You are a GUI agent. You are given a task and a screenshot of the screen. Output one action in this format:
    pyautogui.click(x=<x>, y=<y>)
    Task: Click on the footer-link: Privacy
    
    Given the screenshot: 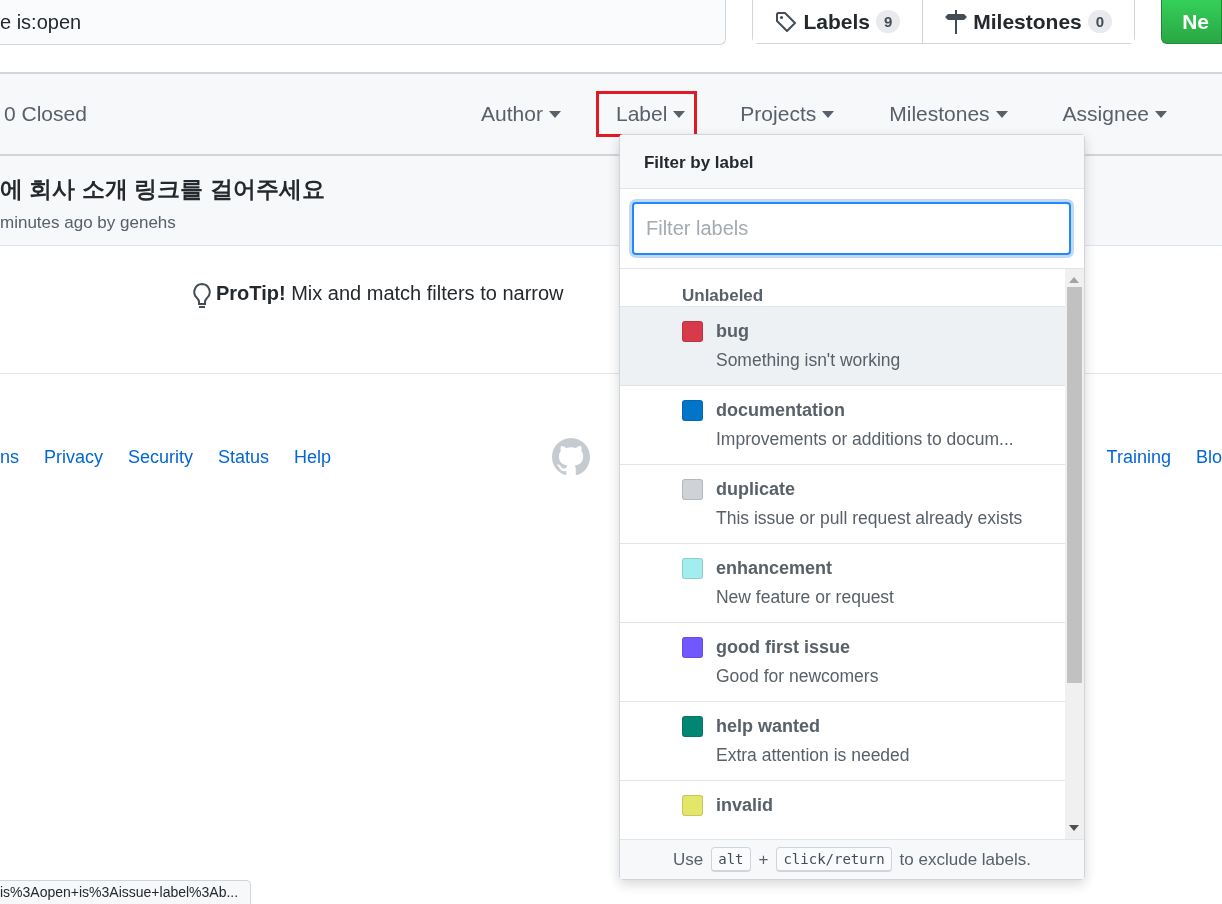 What is the action you would take?
    pyautogui.click(x=74, y=457)
    